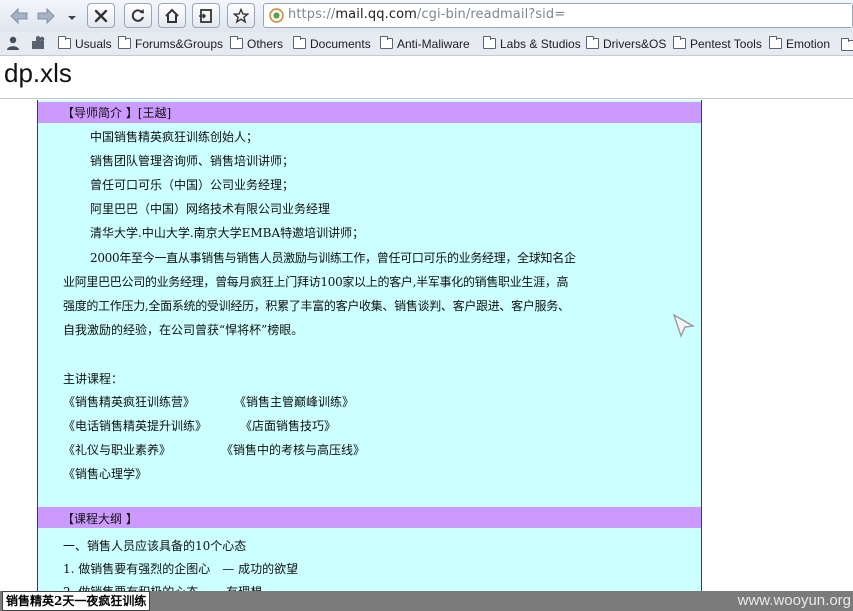  Describe the element at coordinates (540, 43) in the screenshot. I see `bookmark-label: Labs & Studios` at that location.